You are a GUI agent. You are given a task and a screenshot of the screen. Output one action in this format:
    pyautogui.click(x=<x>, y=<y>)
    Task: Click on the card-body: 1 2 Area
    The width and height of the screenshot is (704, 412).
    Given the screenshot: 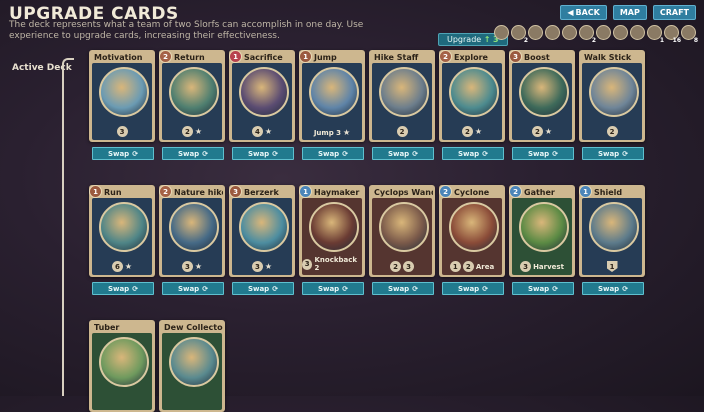 What is the action you would take?
    pyautogui.click(x=472, y=236)
    